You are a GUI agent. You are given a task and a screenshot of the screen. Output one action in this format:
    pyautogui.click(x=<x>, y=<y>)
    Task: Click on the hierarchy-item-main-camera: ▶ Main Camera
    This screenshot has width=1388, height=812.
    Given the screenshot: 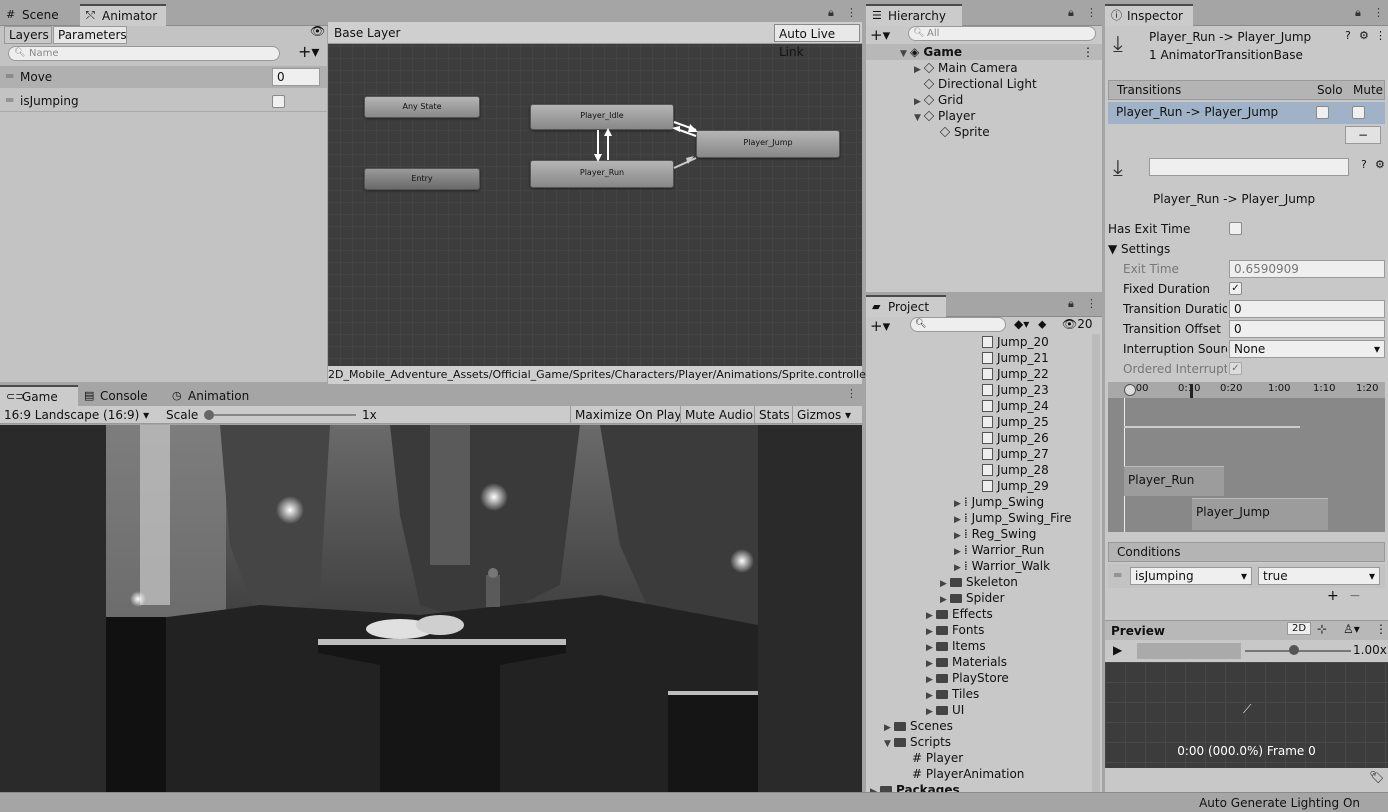 What is the action you would take?
    pyautogui.click(x=984, y=68)
    